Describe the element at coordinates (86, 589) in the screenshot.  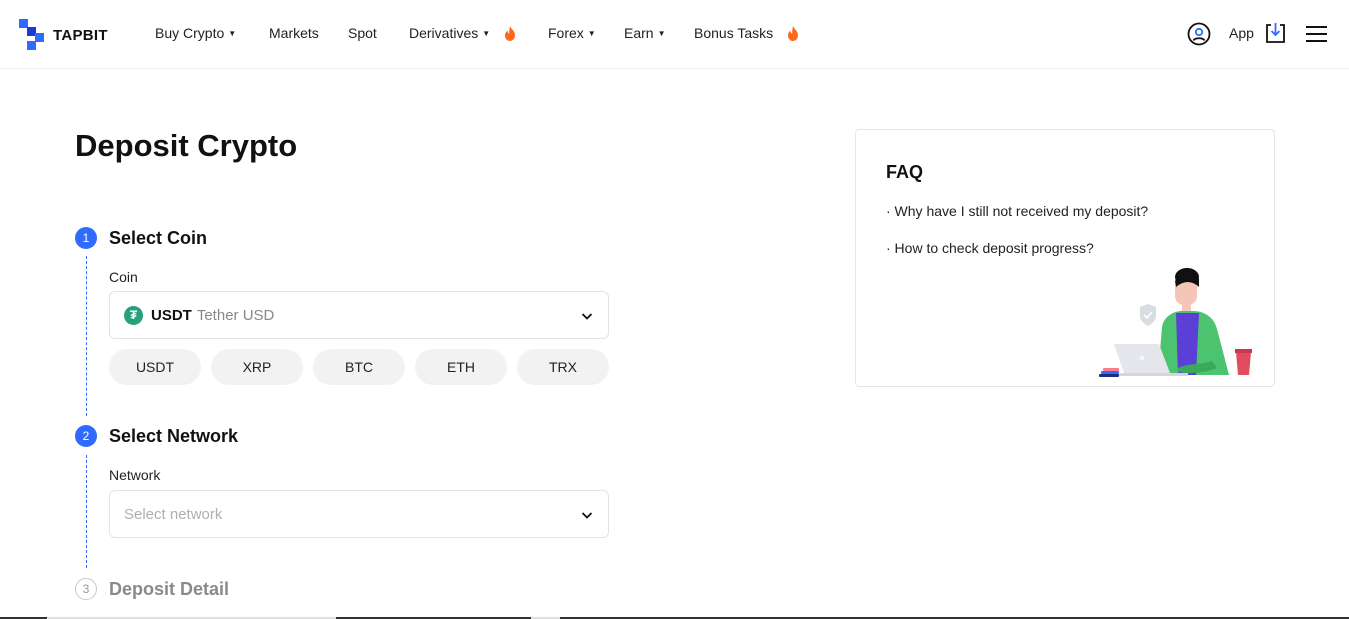
I see `step-3-indicator: 3` at that location.